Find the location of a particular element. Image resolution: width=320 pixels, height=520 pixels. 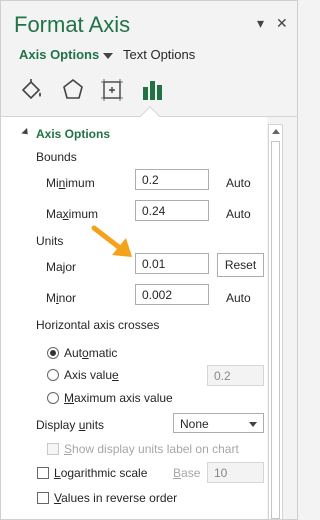

axis-value-input is located at coordinates (235, 375).